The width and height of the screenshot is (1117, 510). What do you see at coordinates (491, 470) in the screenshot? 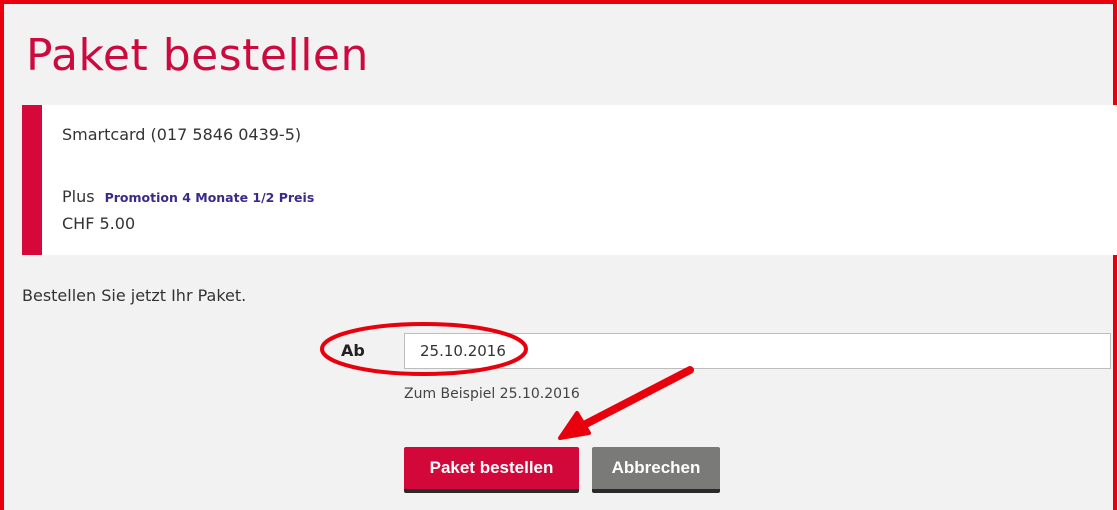
I see `order-package-button: Paket bestellen` at bounding box center [491, 470].